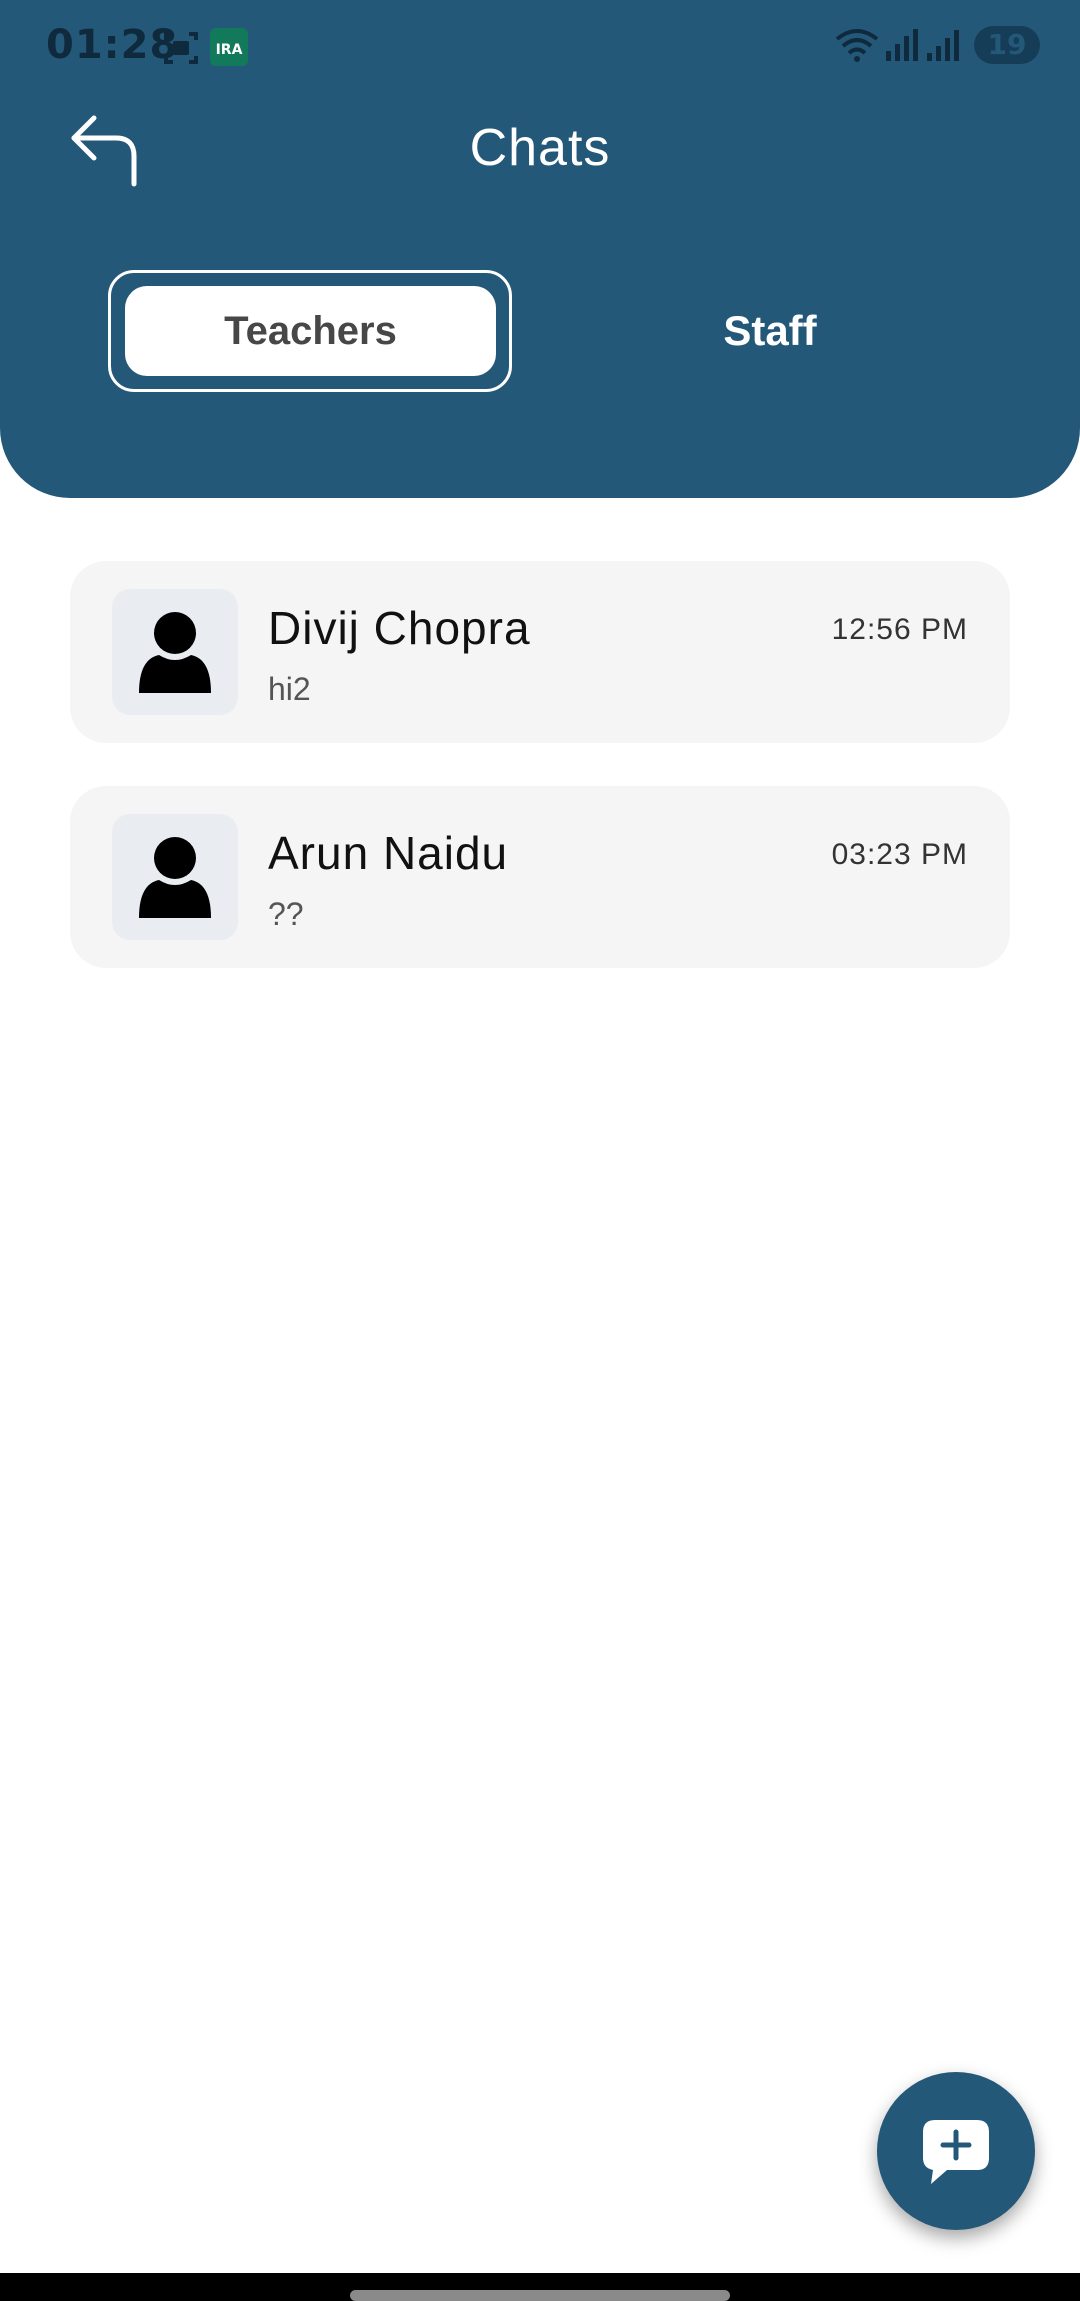  I want to click on app-notification-icon: IRA, so click(229, 47).